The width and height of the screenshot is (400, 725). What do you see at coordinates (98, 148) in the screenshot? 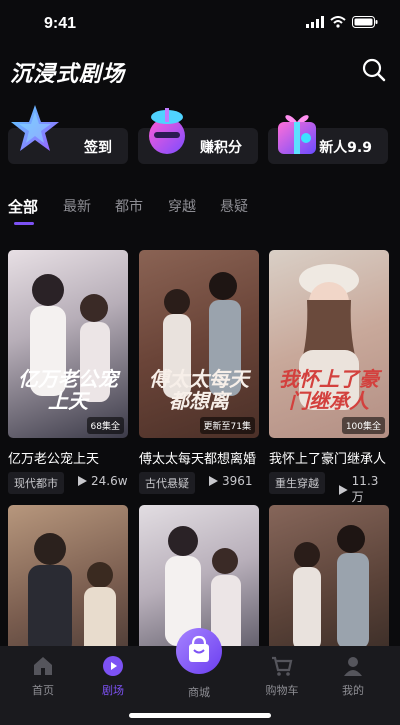
I see `checkin-label: 签到` at bounding box center [98, 148].